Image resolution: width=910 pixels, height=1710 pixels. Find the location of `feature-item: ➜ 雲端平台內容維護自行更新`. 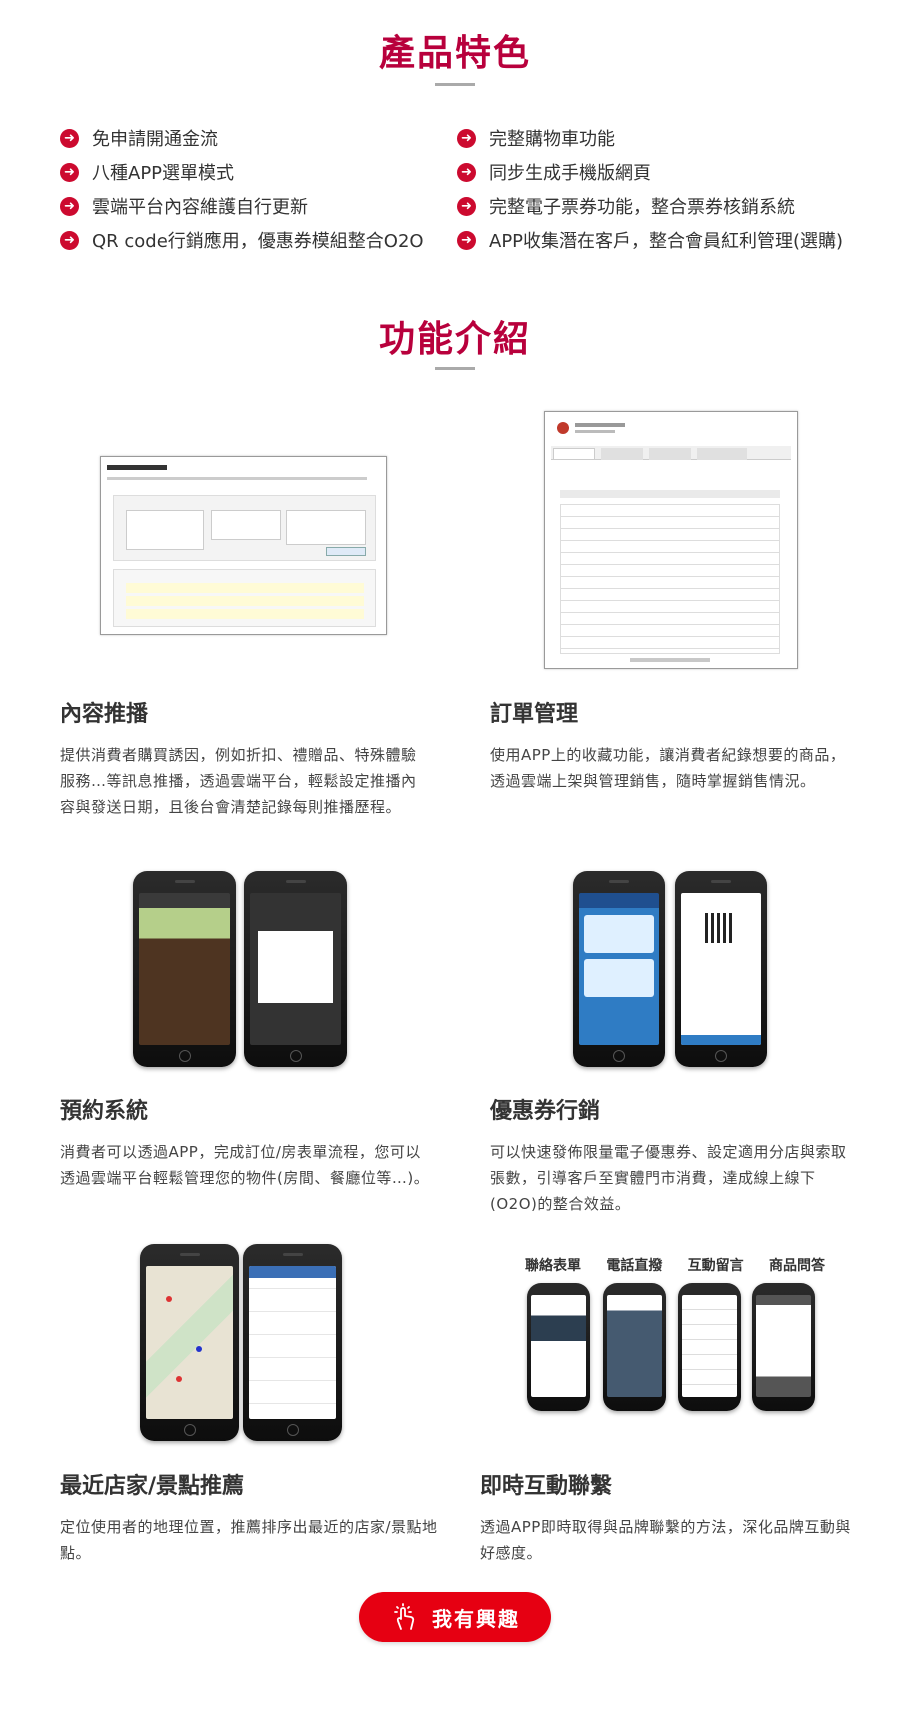

feature-item: ➜ 雲端平台內容維護自行更新 is located at coordinates (242, 206).